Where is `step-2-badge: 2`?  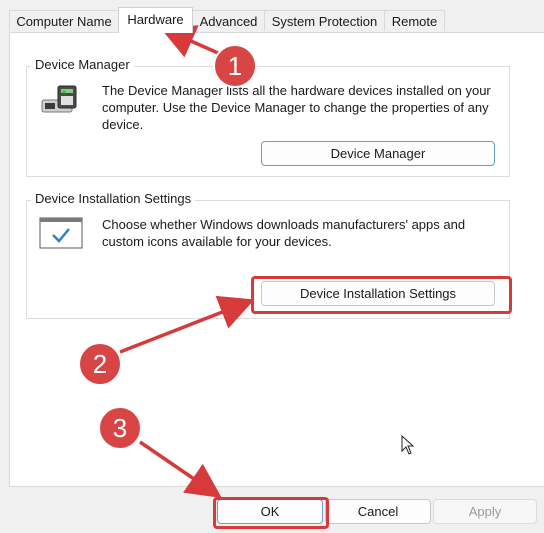
step-2-badge: 2 is located at coordinates (100, 364).